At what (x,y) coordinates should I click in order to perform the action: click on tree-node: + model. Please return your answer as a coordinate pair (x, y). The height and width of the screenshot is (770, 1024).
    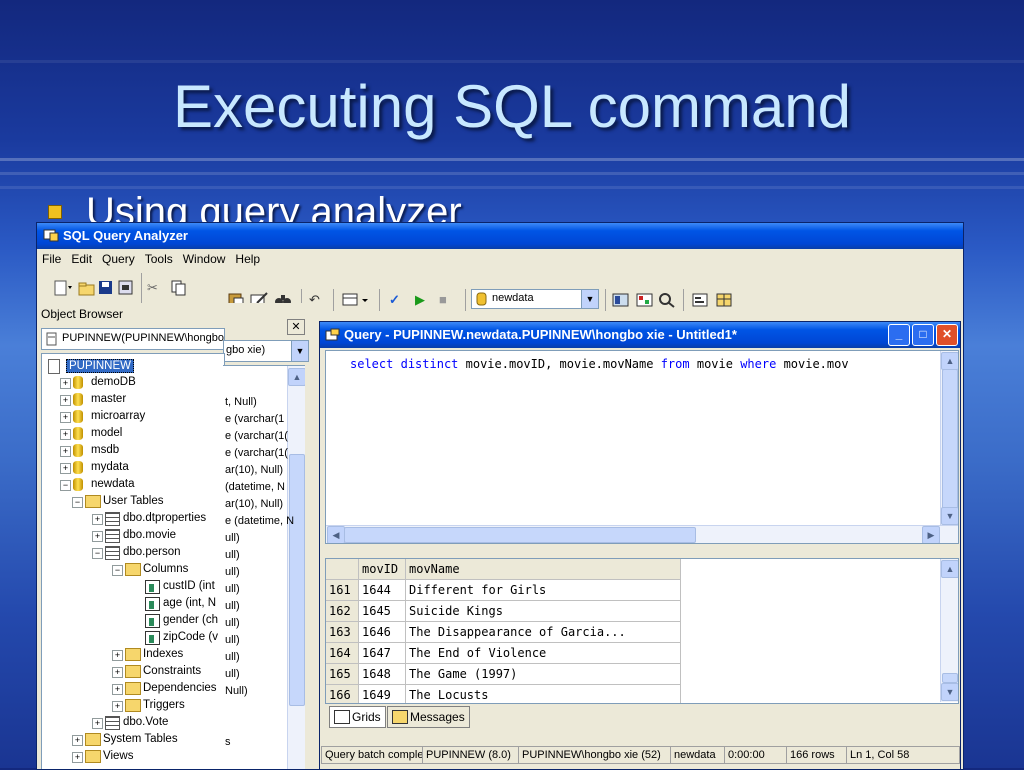
    Looking at the image, I should click on (132, 434).